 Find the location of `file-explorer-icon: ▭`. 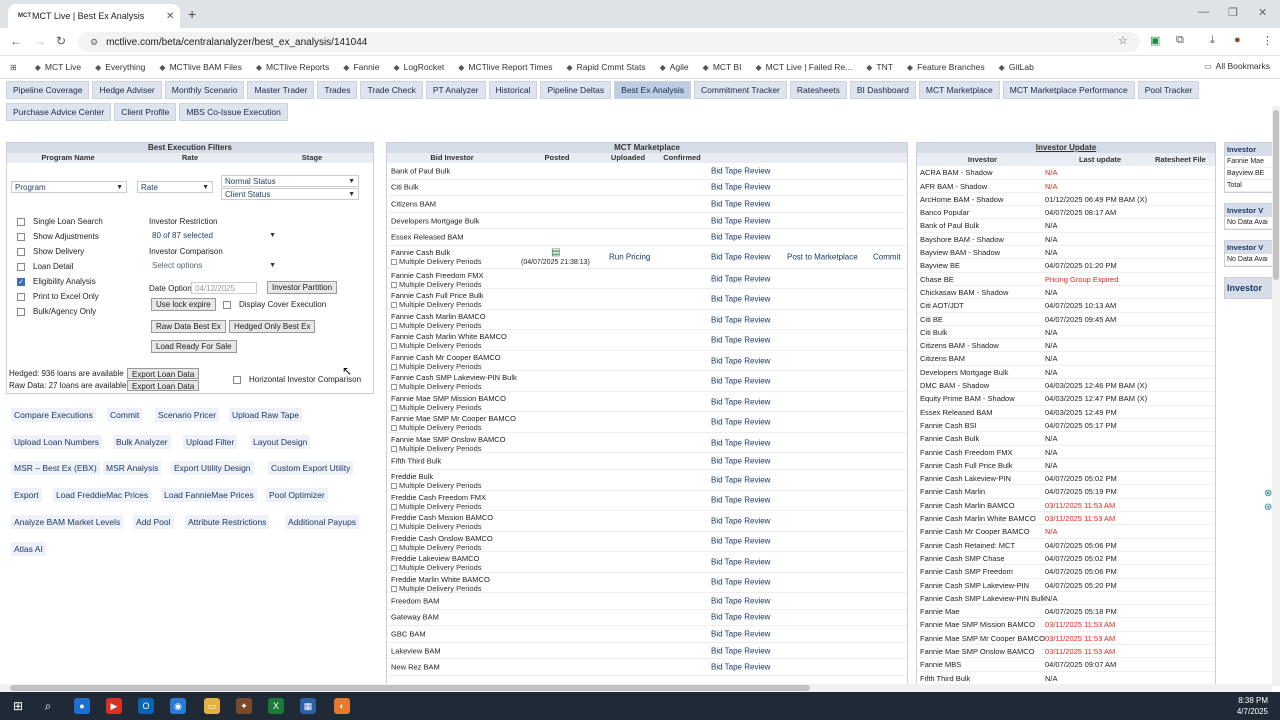

file-explorer-icon: ▭ is located at coordinates (212, 706).